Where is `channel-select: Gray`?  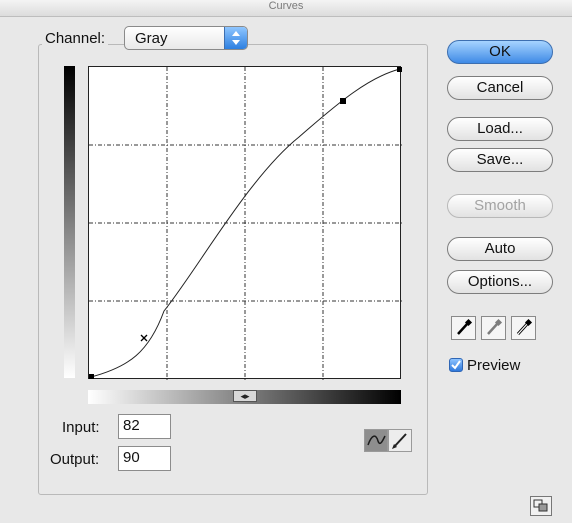
channel-select: Gray is located at coordinates (186, 38).